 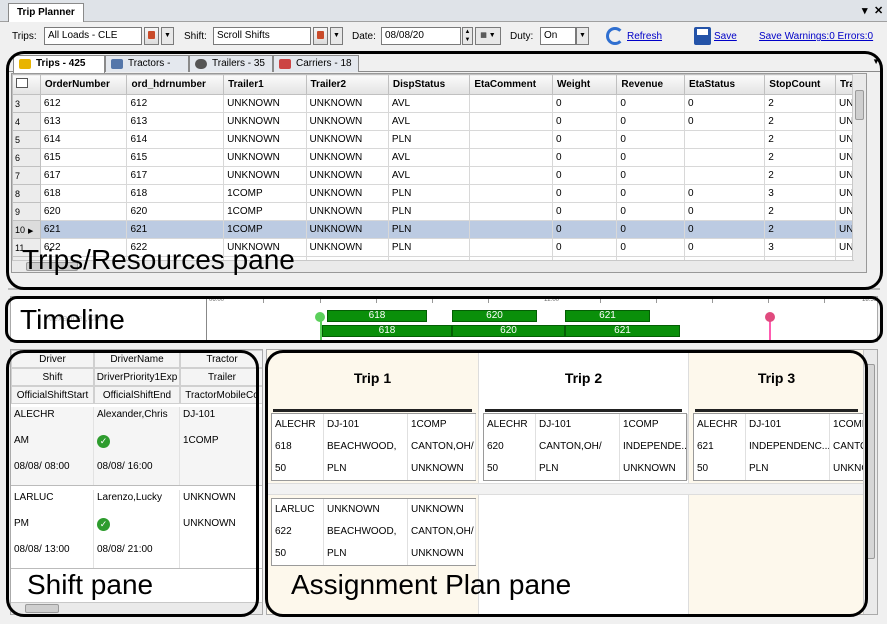 I want to click on pane-splitter, so click(x=444, y=289).